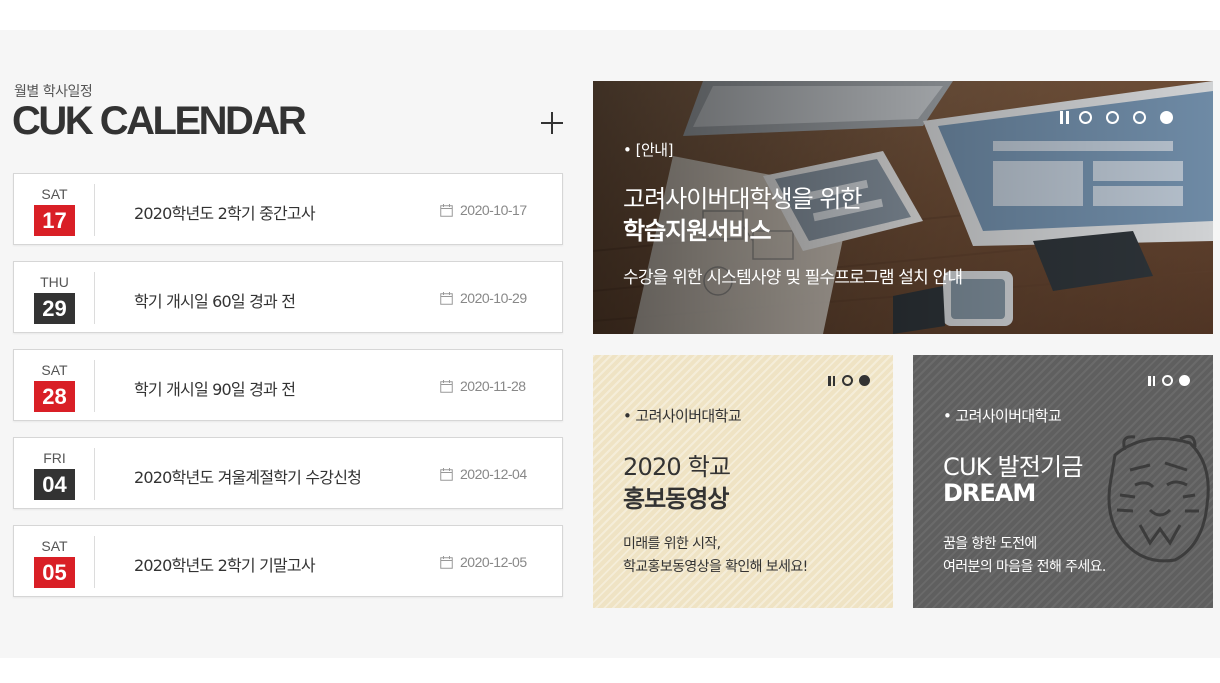 Image resolution: width=1220 pixels, height=683 pixels. Describe the element at coordinates (225, 565) in the screenshot. I see `event-title: 2020학년도 2학기 기말고사` at that location.